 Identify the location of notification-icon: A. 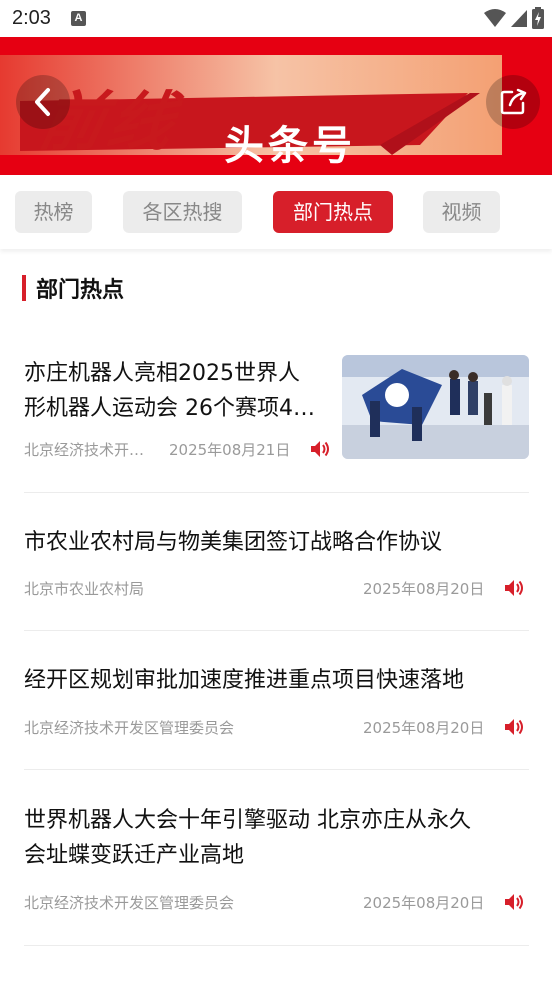
(78, 18).